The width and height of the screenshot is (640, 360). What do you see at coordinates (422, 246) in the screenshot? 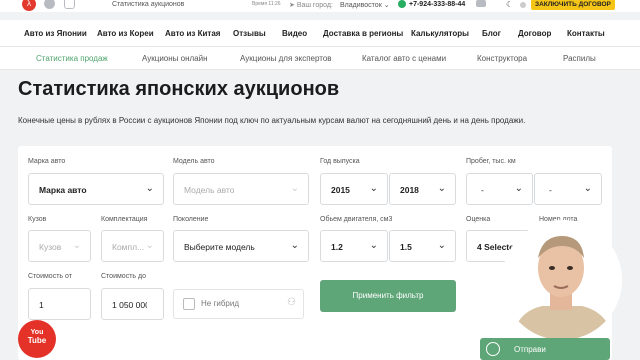
I see `engine-to-select: 1.5 ⌄` at bounding box center [422, 246].